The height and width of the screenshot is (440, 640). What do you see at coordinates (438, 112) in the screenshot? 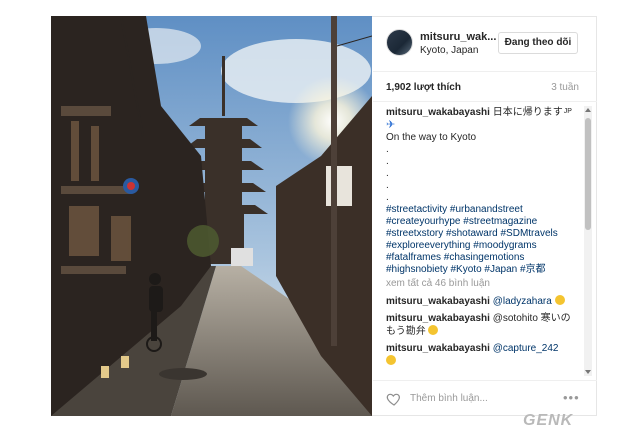
I see `caption-username: mitsuru_wakabayashi` at bounding box center [438, 112].